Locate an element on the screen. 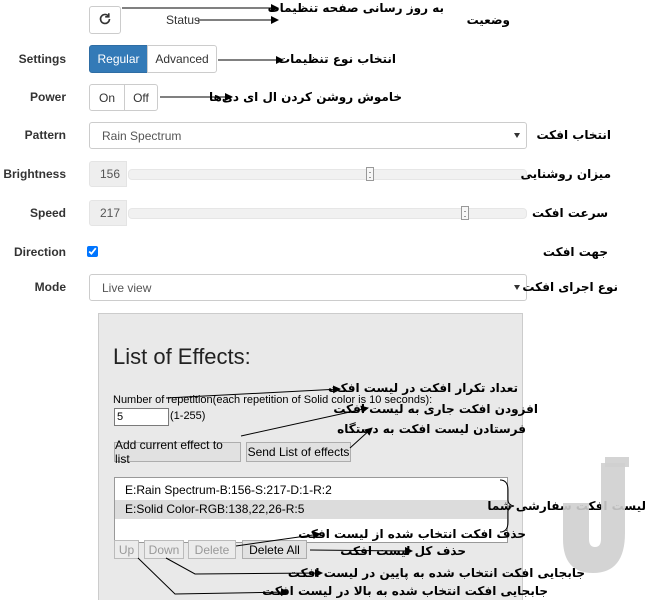 Image resolution: width=648 pixels, height=600 pixels. annotation-direction: جهت افکت is located at coordinates (575, 252).